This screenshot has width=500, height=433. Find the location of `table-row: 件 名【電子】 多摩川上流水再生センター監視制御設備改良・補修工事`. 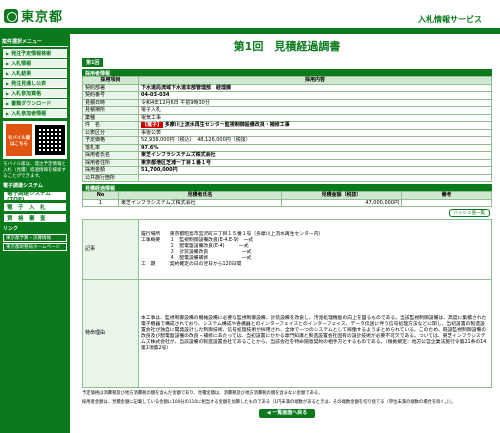

table-row: 件 名【電子】 多摩川上流水再生センター監視制御設備改良・補修工事 is located at coordinates (287, 125).